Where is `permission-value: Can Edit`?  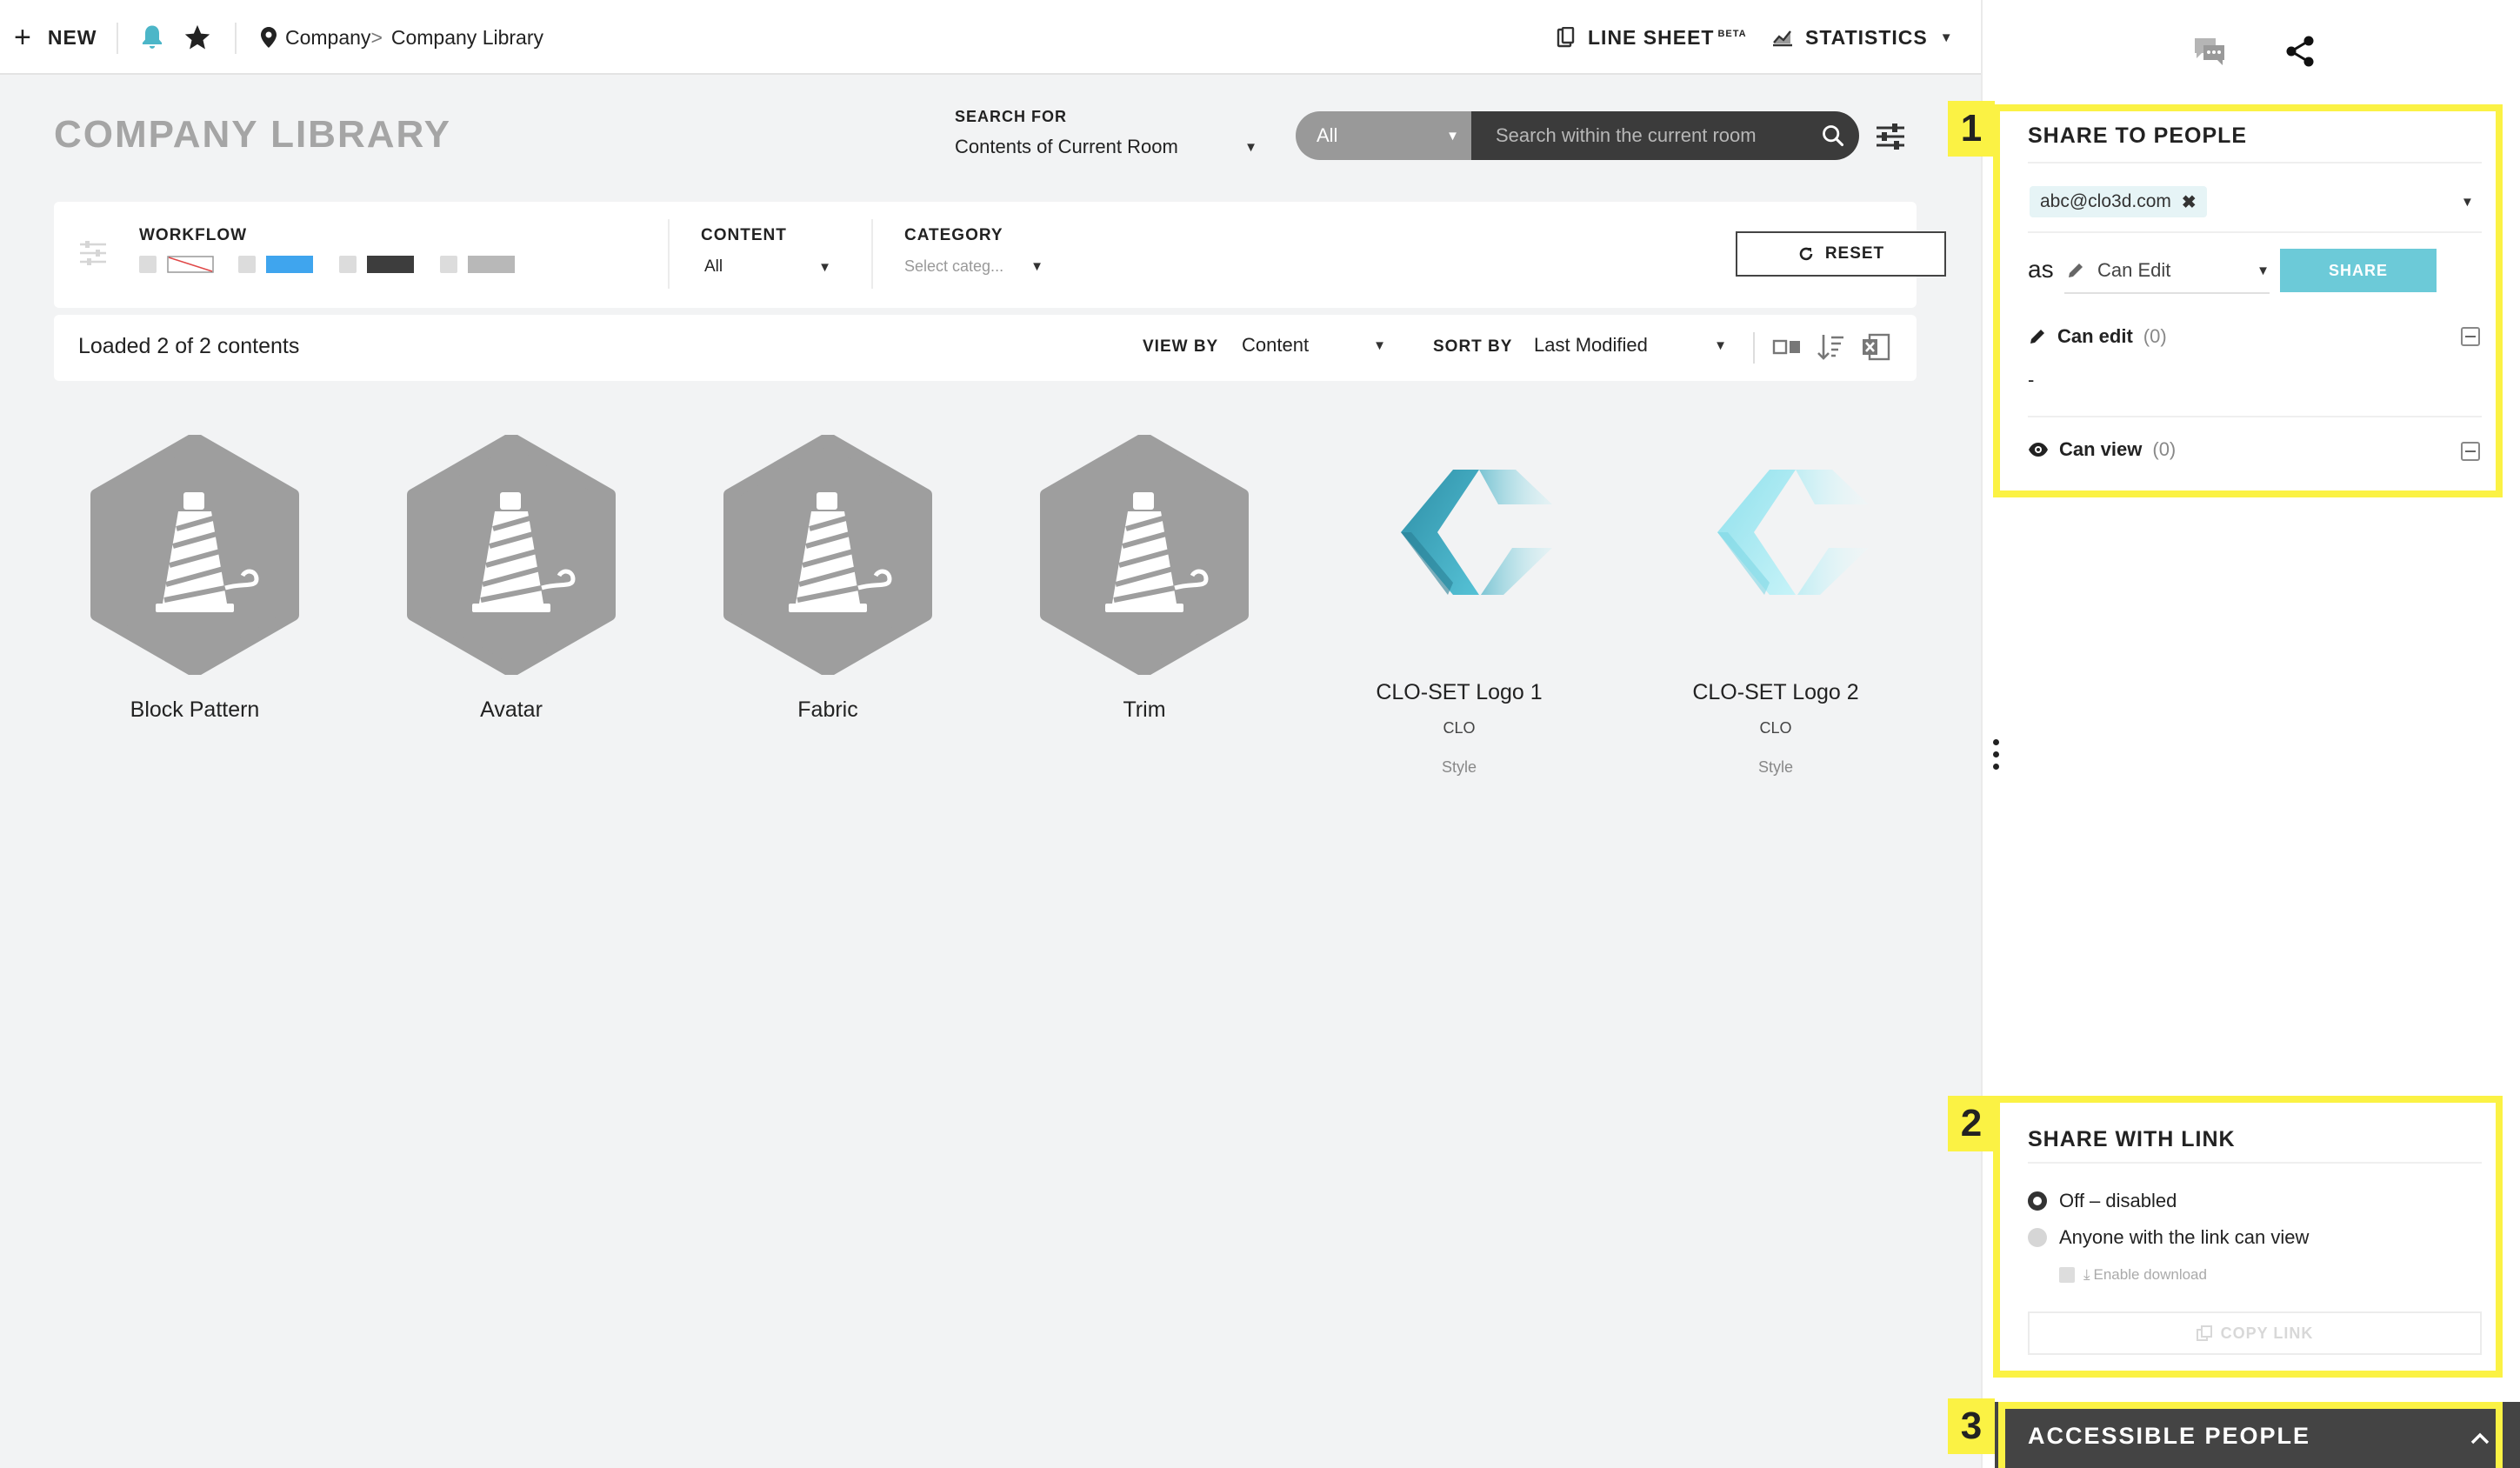 permission-value: Can Edit is located at coordinates (2134, 270).